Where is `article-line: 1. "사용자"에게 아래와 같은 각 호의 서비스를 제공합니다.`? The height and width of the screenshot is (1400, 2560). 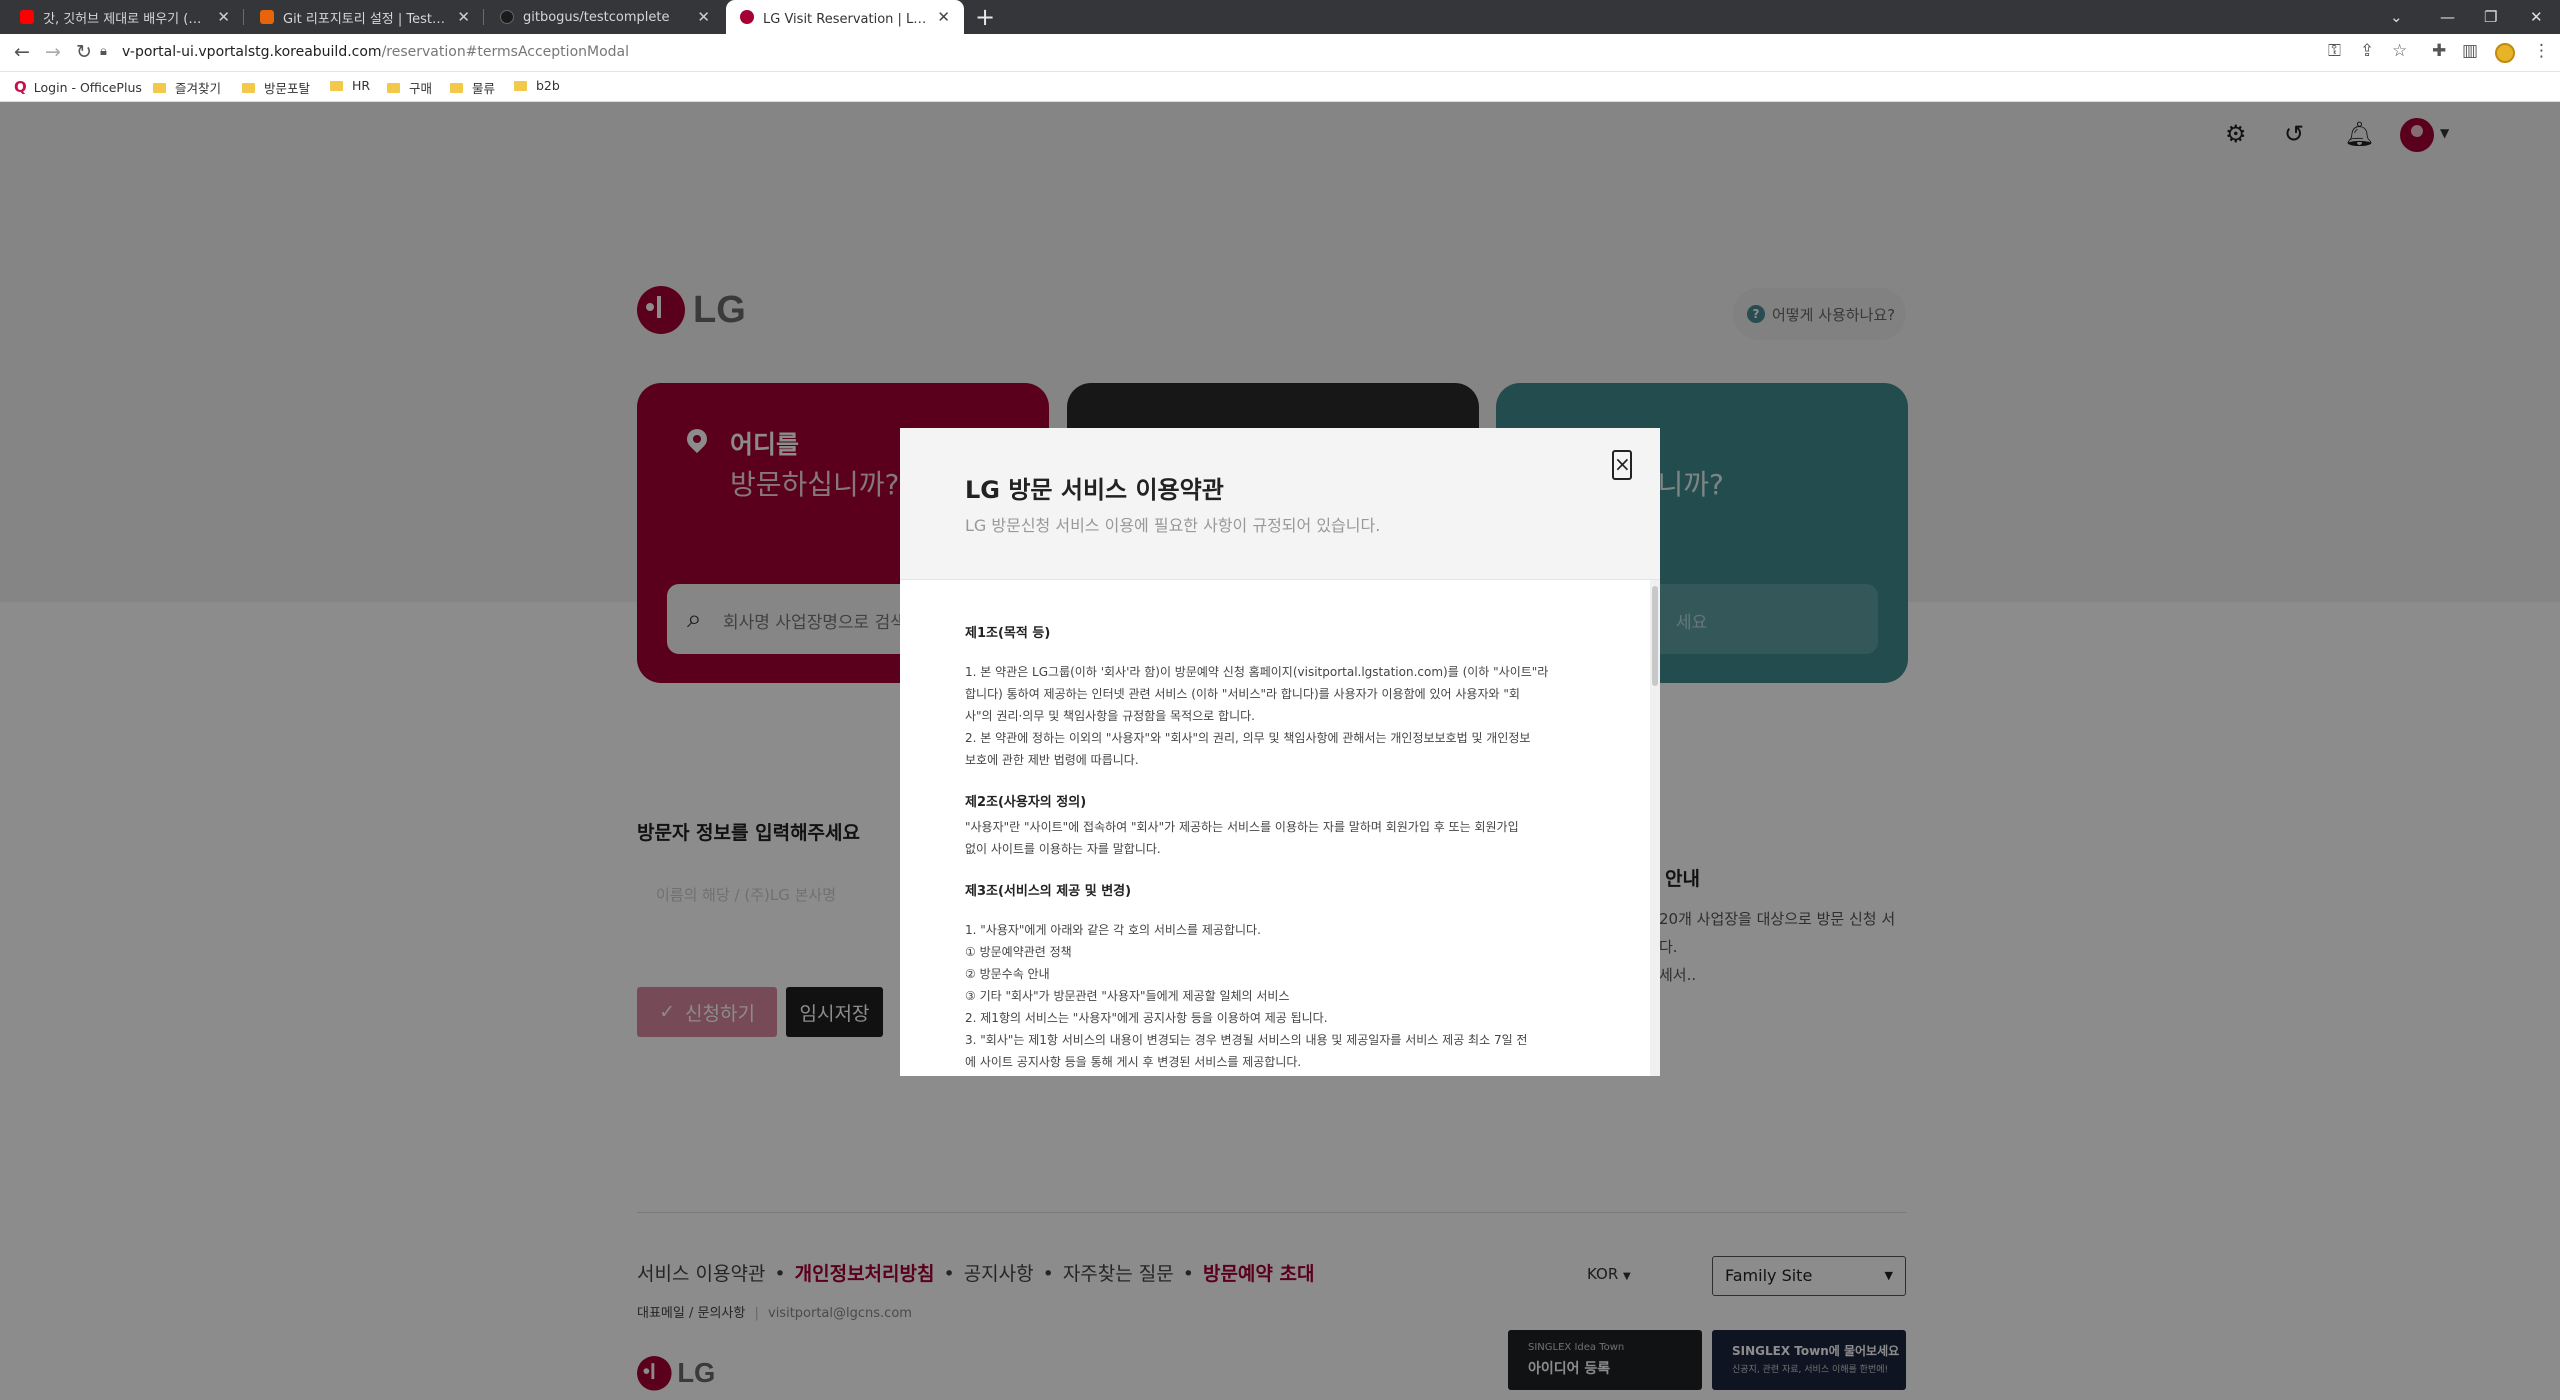
article-line: 1. "사용자"에게 아래와 같은 각 호의 서비스를 제공합니다. is located at coordinates (1113, 930).